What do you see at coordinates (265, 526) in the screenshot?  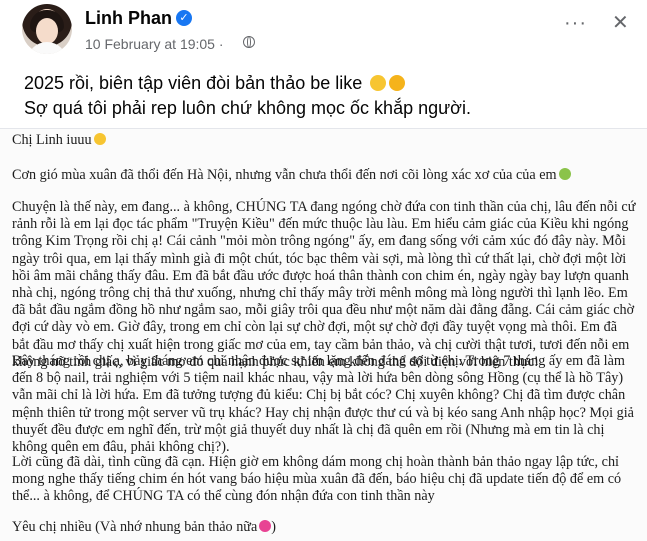 I see `heart-emoji-icon` at bounding box center [265, 526].